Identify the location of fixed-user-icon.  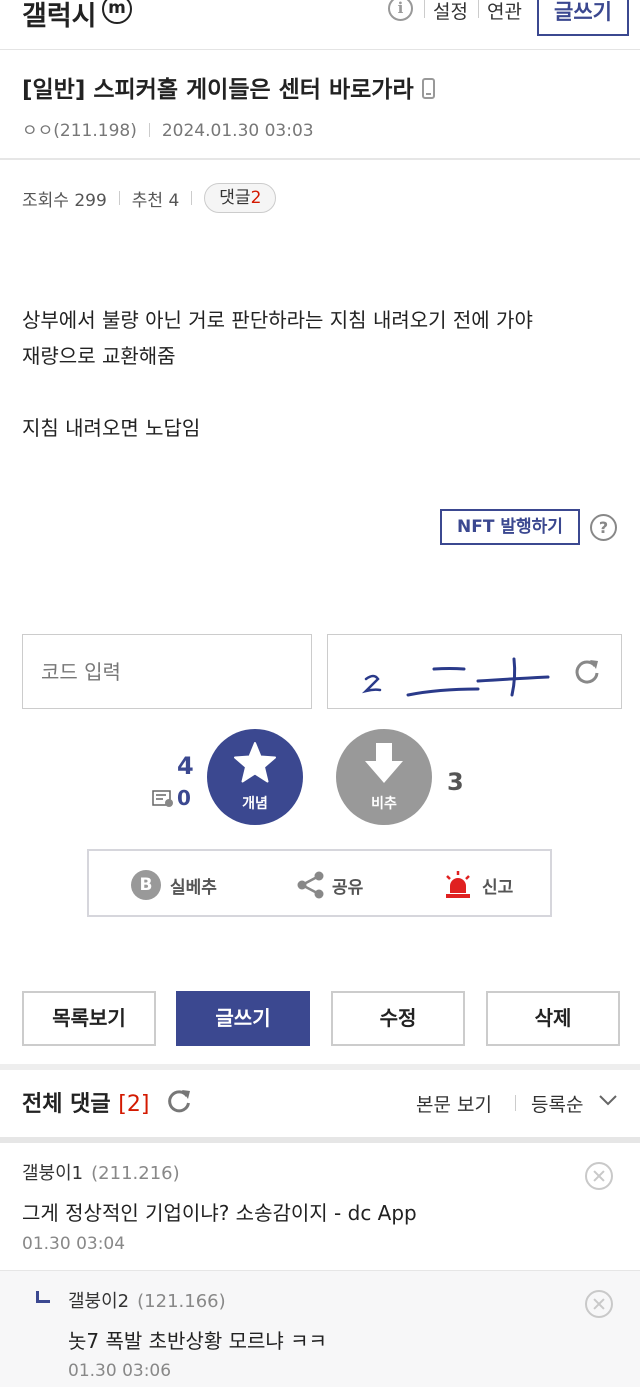
(162, 798).